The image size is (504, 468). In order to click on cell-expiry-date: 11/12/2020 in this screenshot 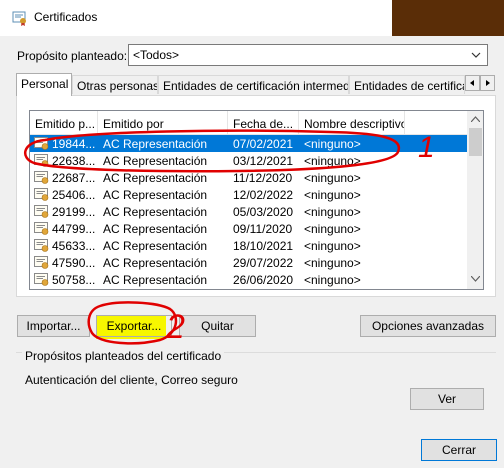, I will do `click(263, 178)`.